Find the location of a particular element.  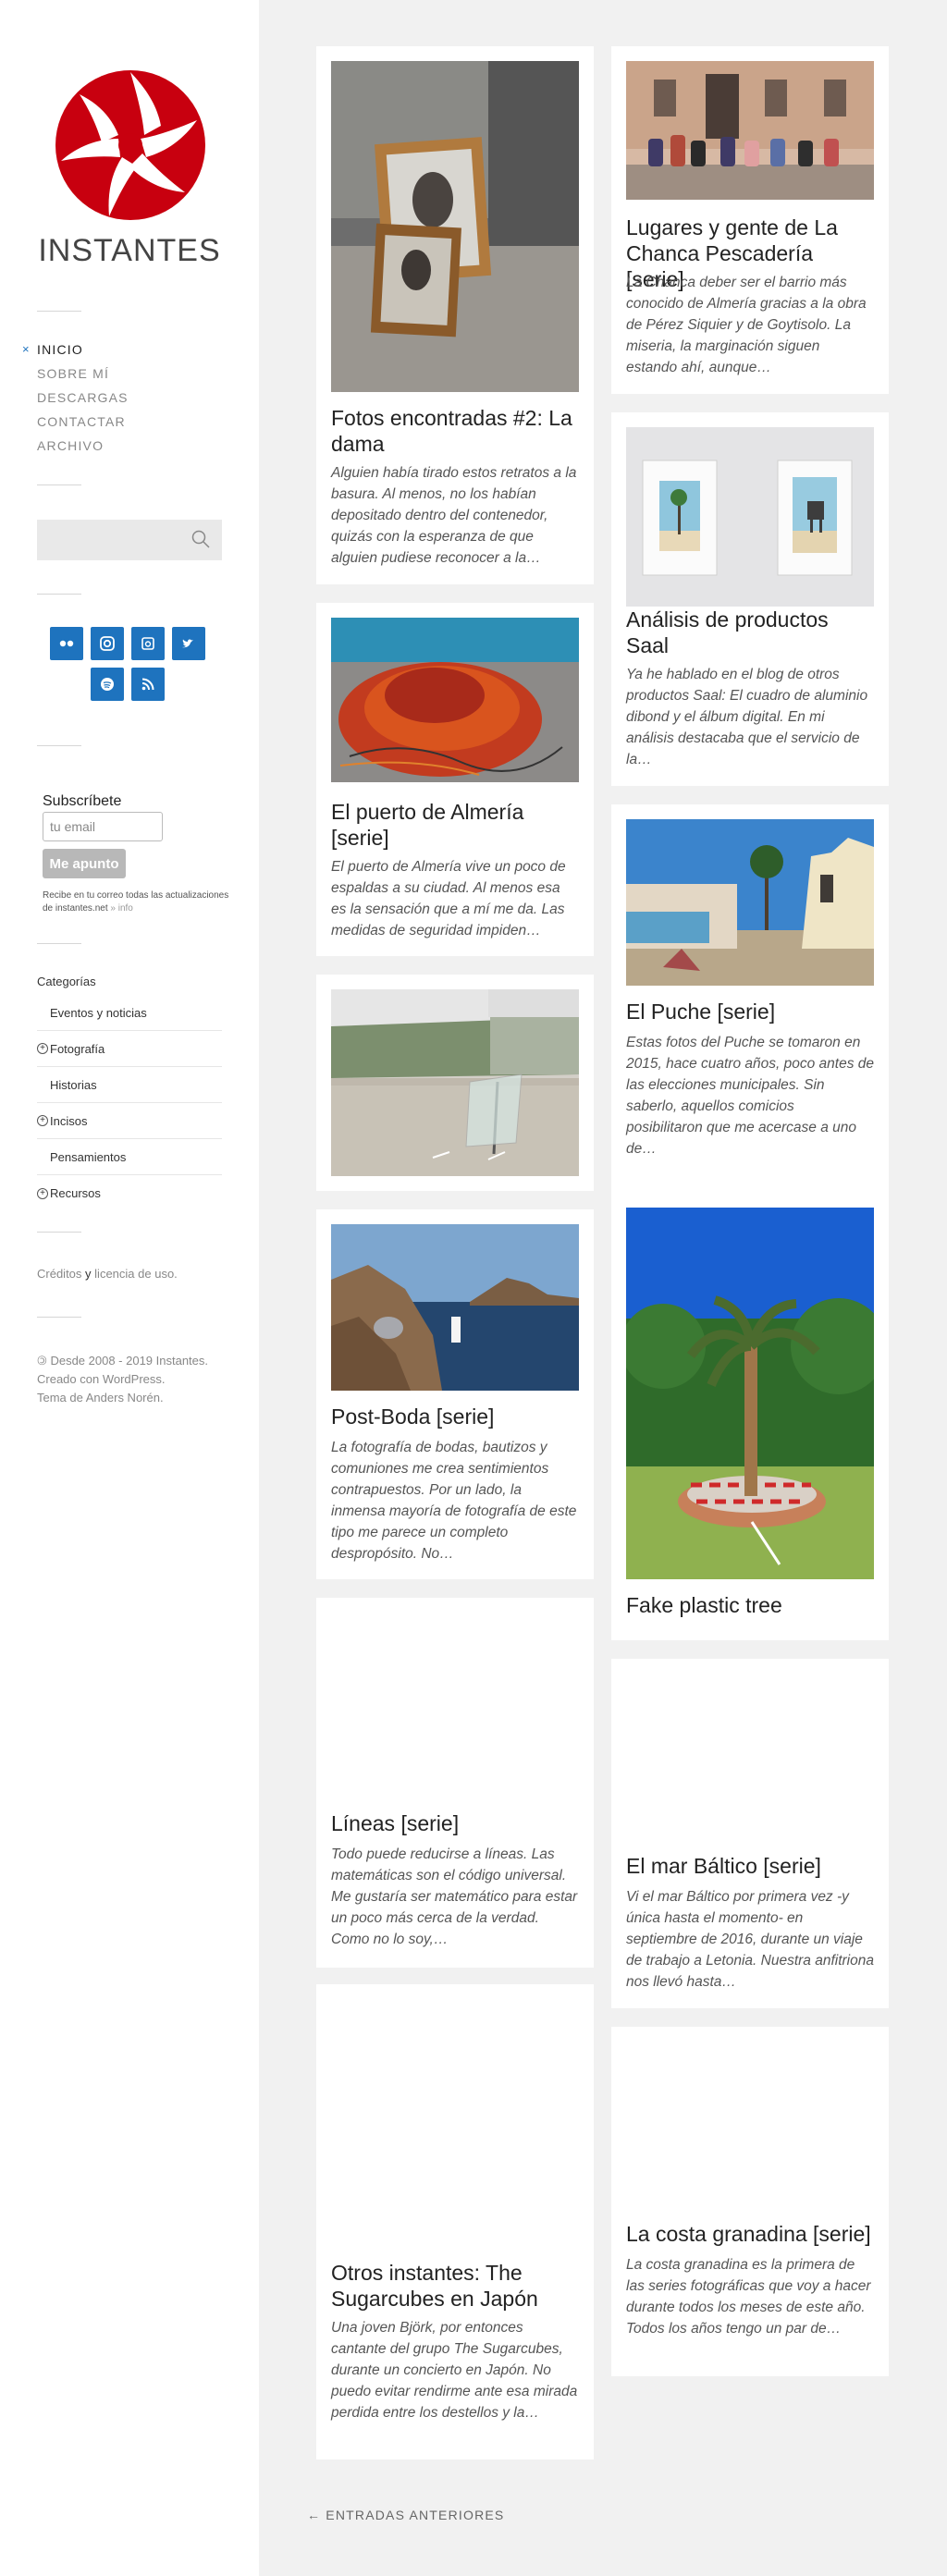

post-title: El mar Báltico [serie] is located at coordinates (750, 1866).